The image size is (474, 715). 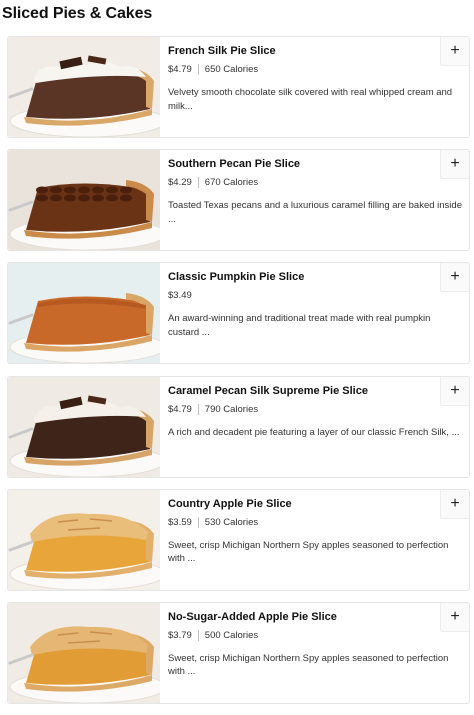 I want to click on item-meta: $3.59 530 Calories, so click(x=213, y=522).